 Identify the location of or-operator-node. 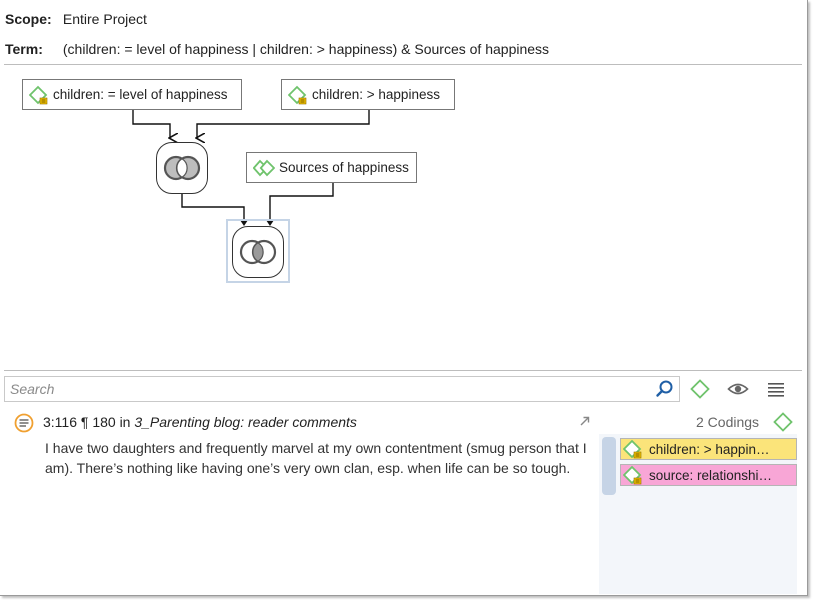
(182, 168).